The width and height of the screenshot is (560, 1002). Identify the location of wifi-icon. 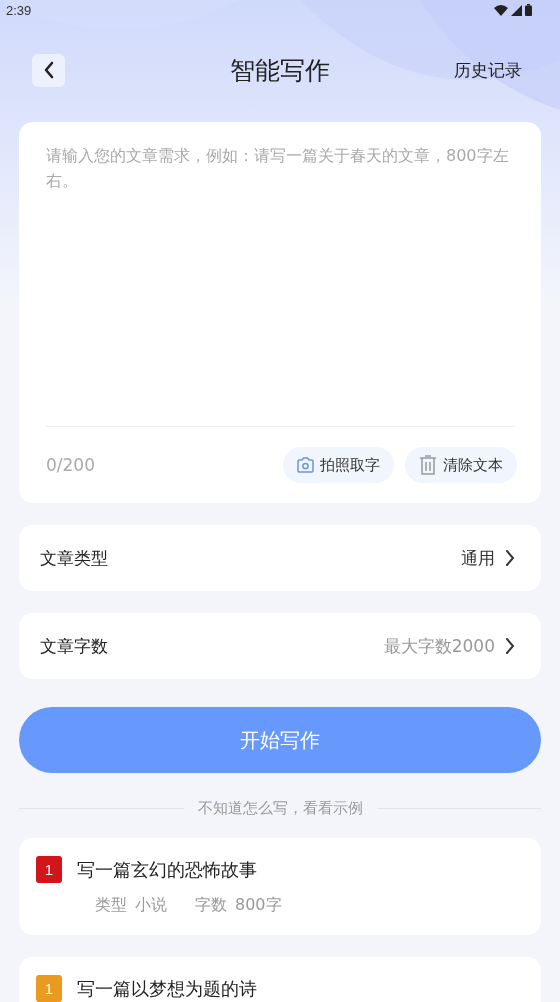
(501, 10).